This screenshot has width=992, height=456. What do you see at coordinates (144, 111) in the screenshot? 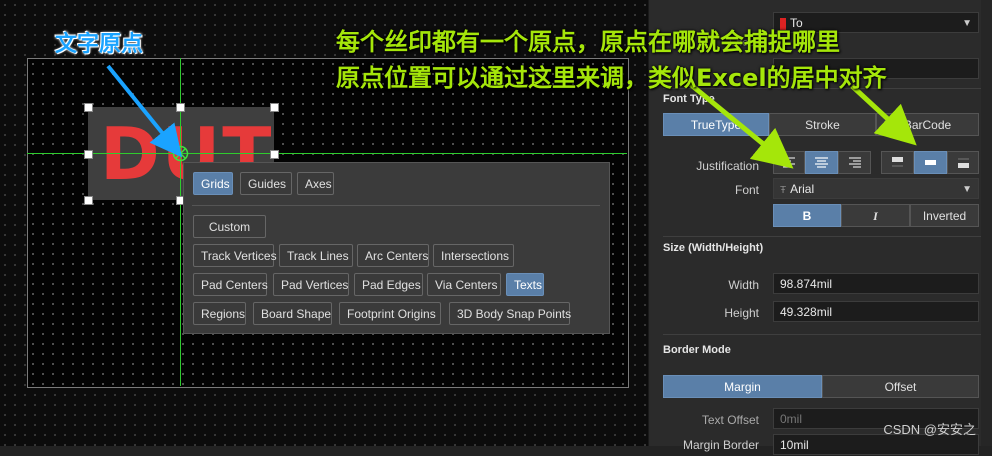
I see `arrow-to-origin` at bounding box center [144, 111].